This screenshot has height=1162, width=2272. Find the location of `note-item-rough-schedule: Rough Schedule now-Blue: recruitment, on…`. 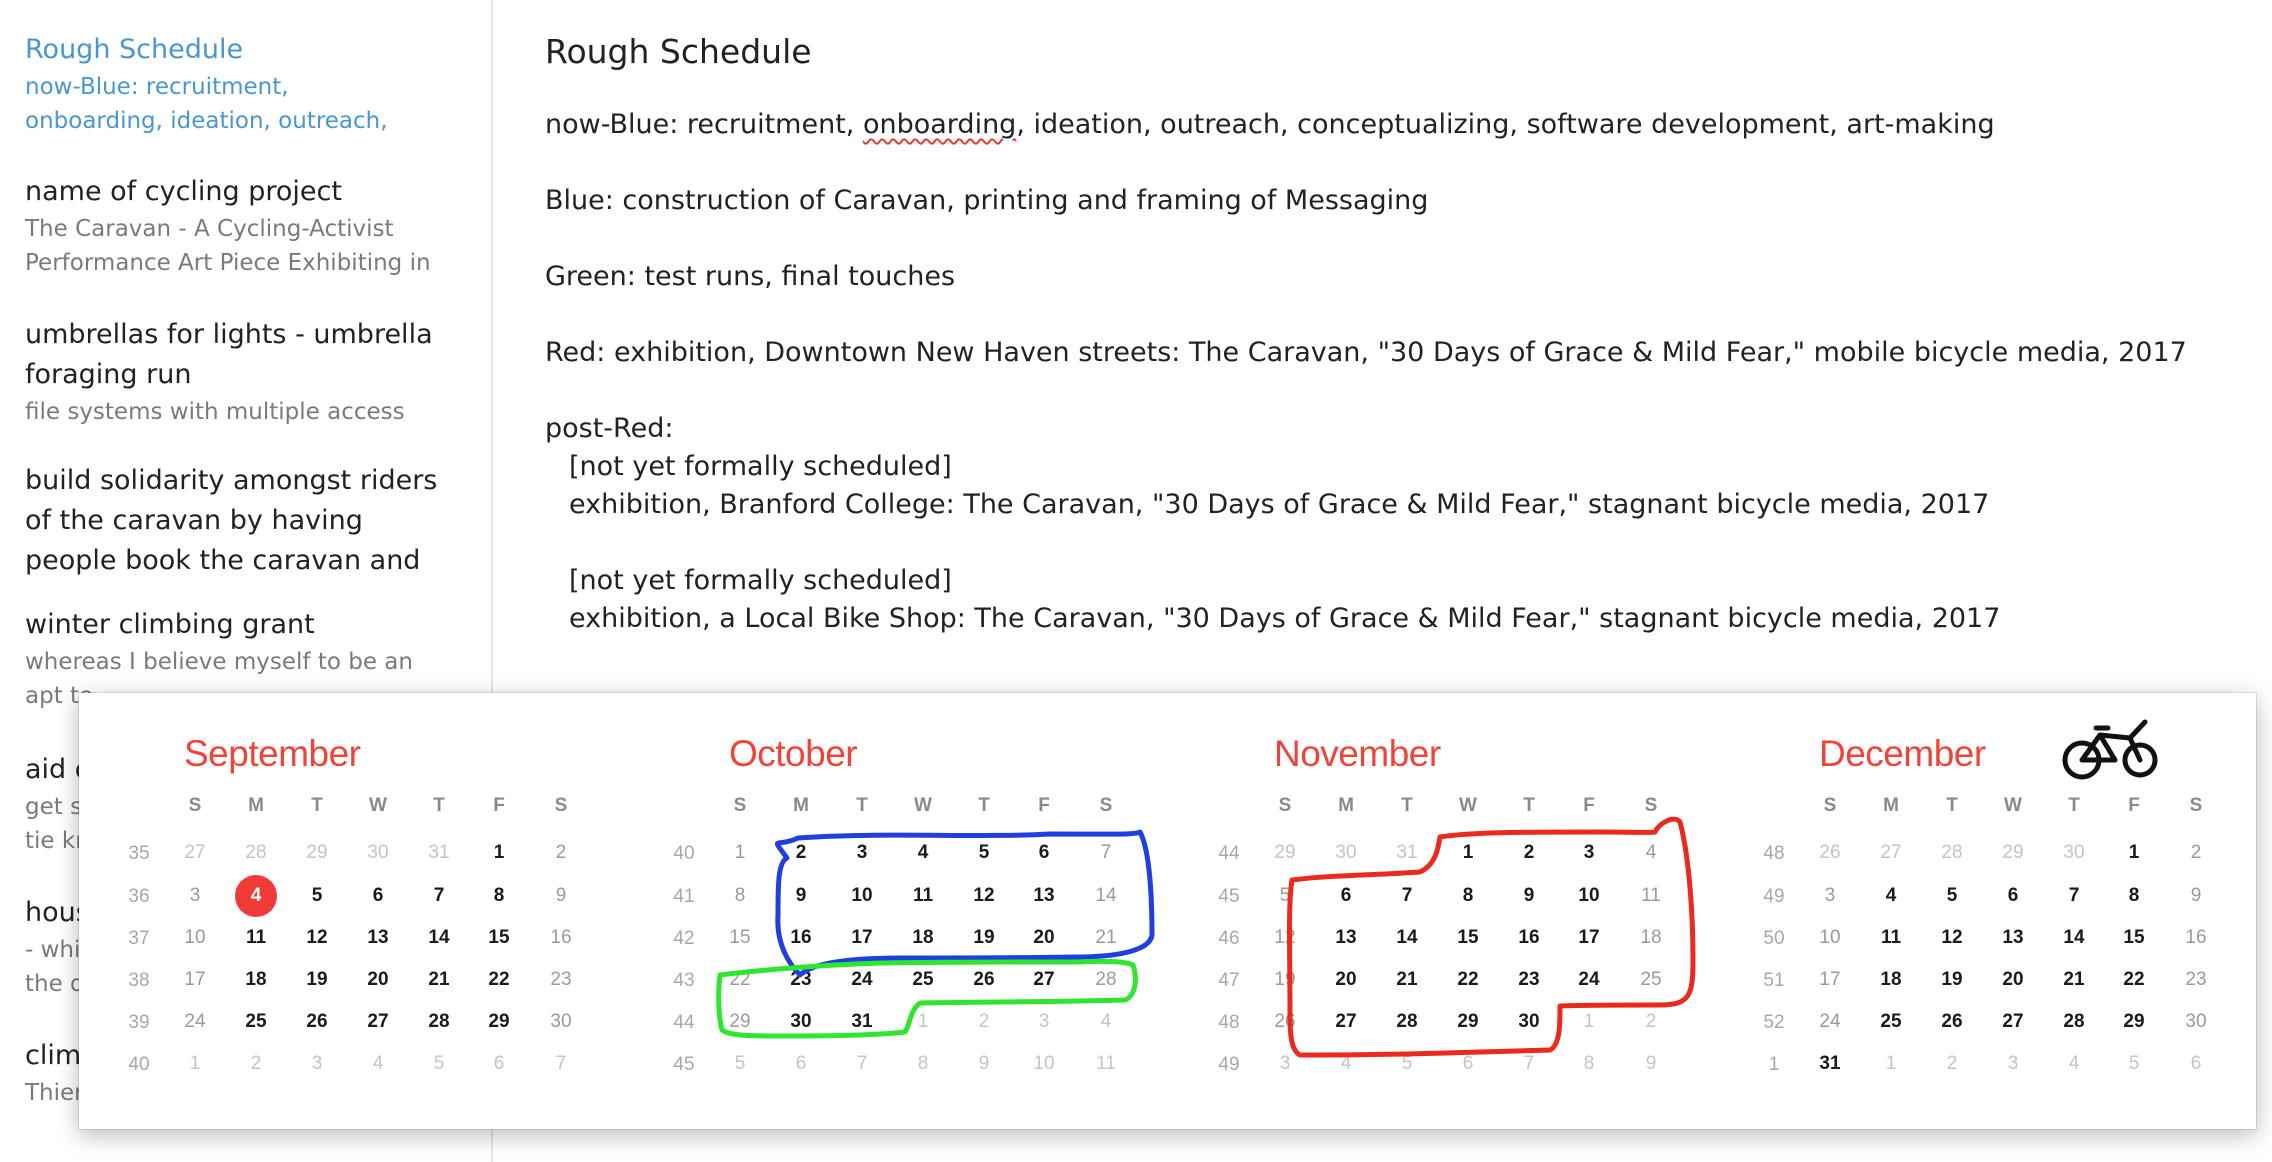

note-item-rough-schedule: Rough Schedule now-Blue: recruitment, on… is located at coordinates (245, 84).